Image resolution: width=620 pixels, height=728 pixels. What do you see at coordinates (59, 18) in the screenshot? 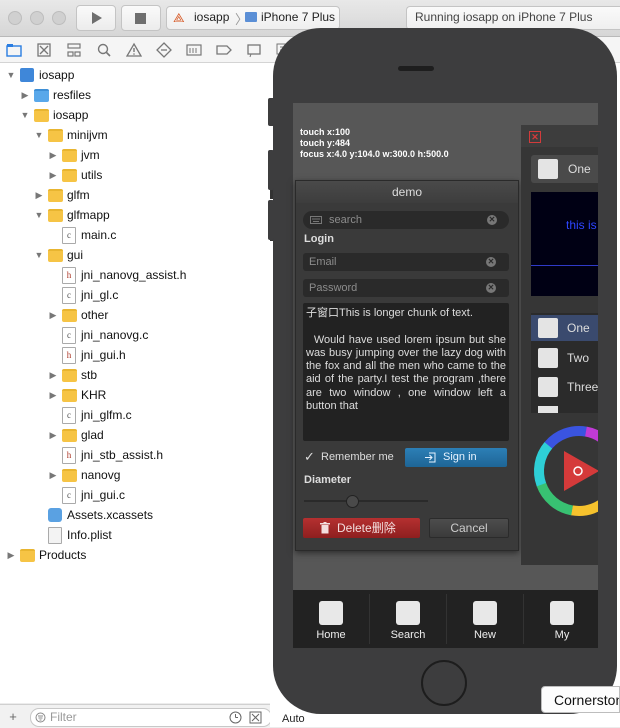
I see `zoom-window-button` at bounding box center [59, 18].